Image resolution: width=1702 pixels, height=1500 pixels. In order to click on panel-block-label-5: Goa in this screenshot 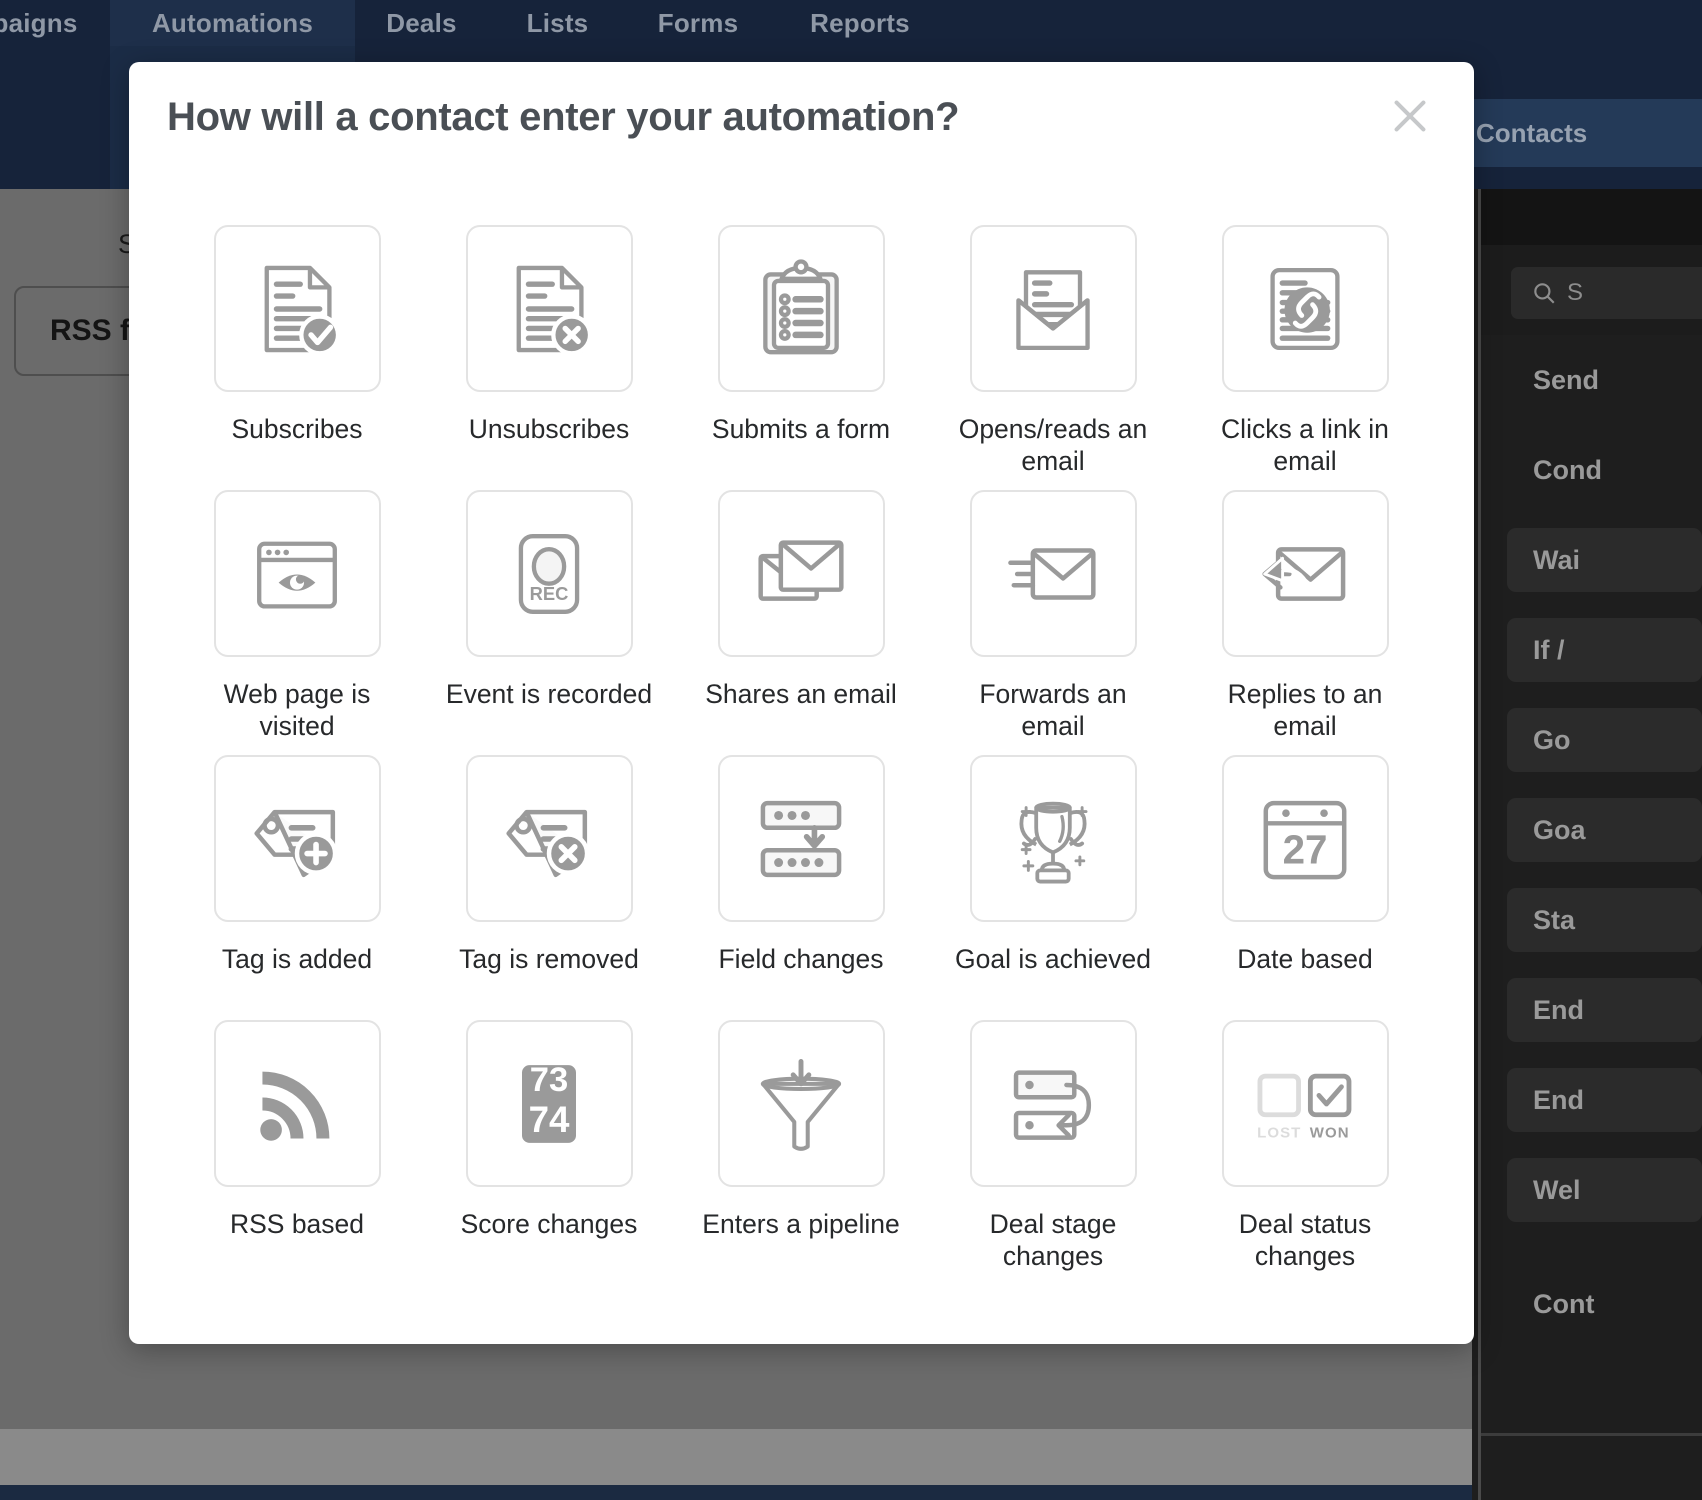, I will do `click(1604, 830)`.